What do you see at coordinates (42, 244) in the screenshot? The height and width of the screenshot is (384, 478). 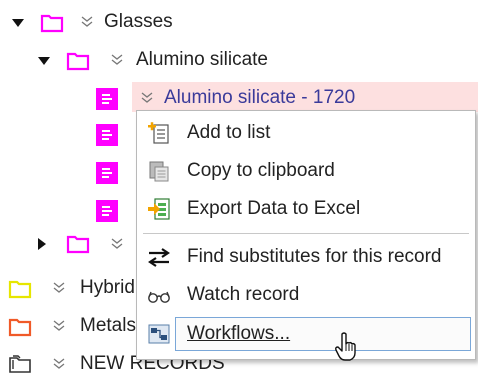 I see `collapse-triangle-icon` at bounding box center [42, 244].